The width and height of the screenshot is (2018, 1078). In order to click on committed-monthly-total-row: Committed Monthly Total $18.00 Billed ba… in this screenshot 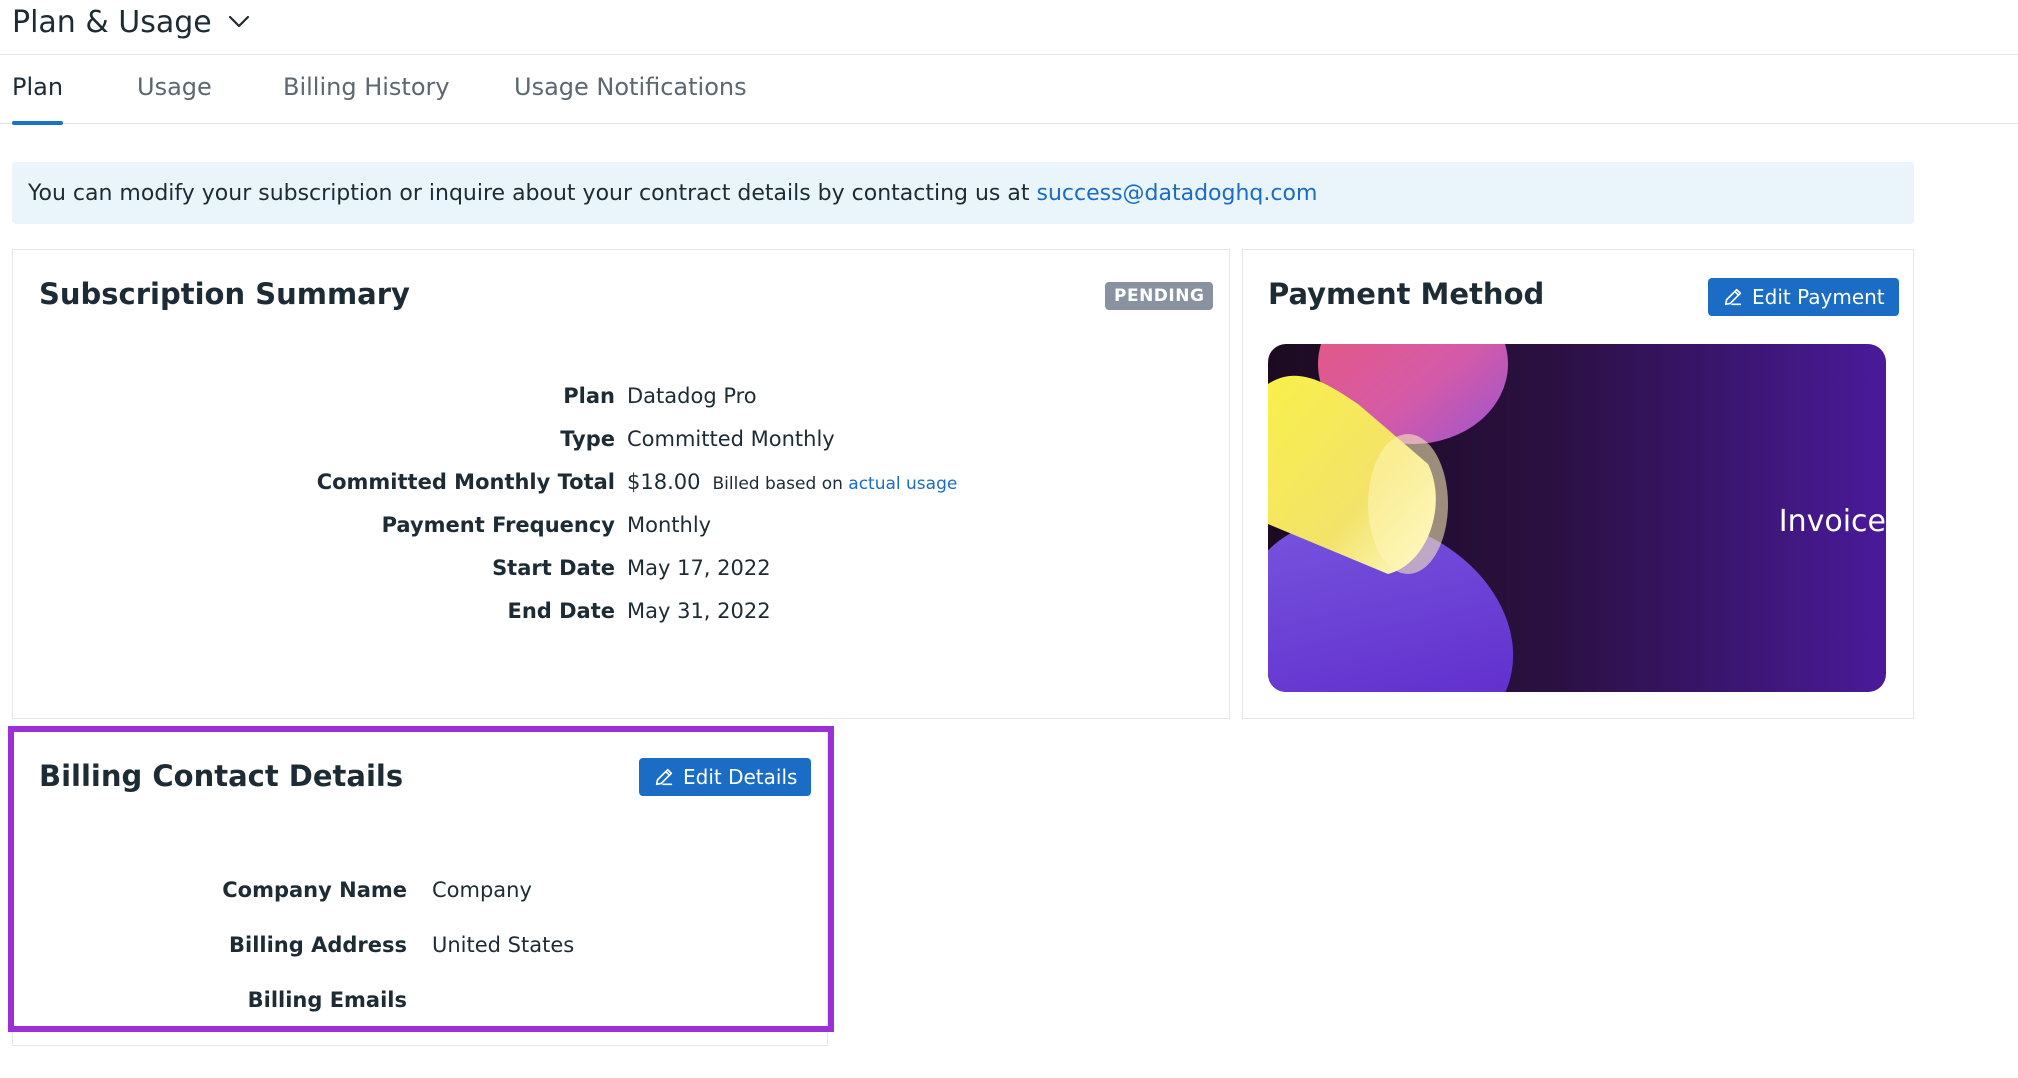, I will do `click(629, 482)`.